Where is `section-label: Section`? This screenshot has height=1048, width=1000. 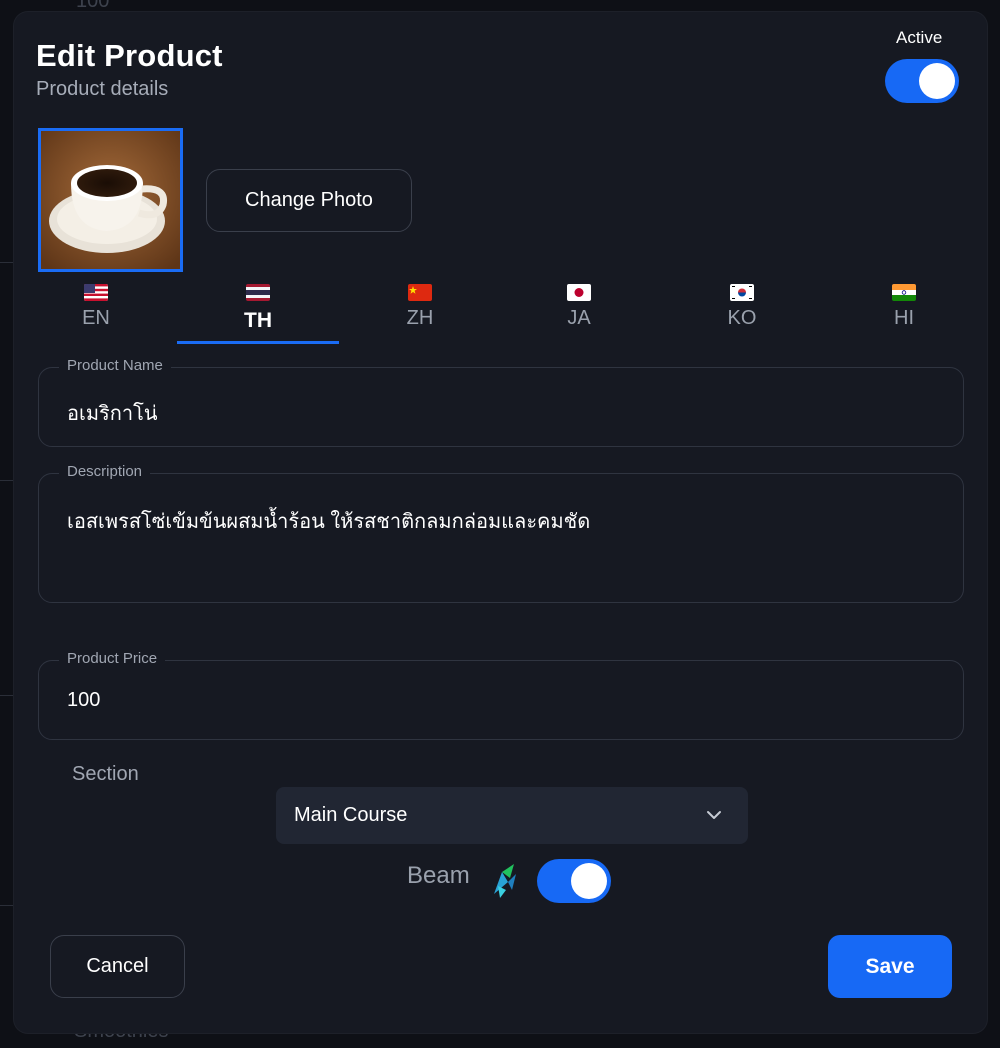
section-label: Section is located at coordinates (105, 774).